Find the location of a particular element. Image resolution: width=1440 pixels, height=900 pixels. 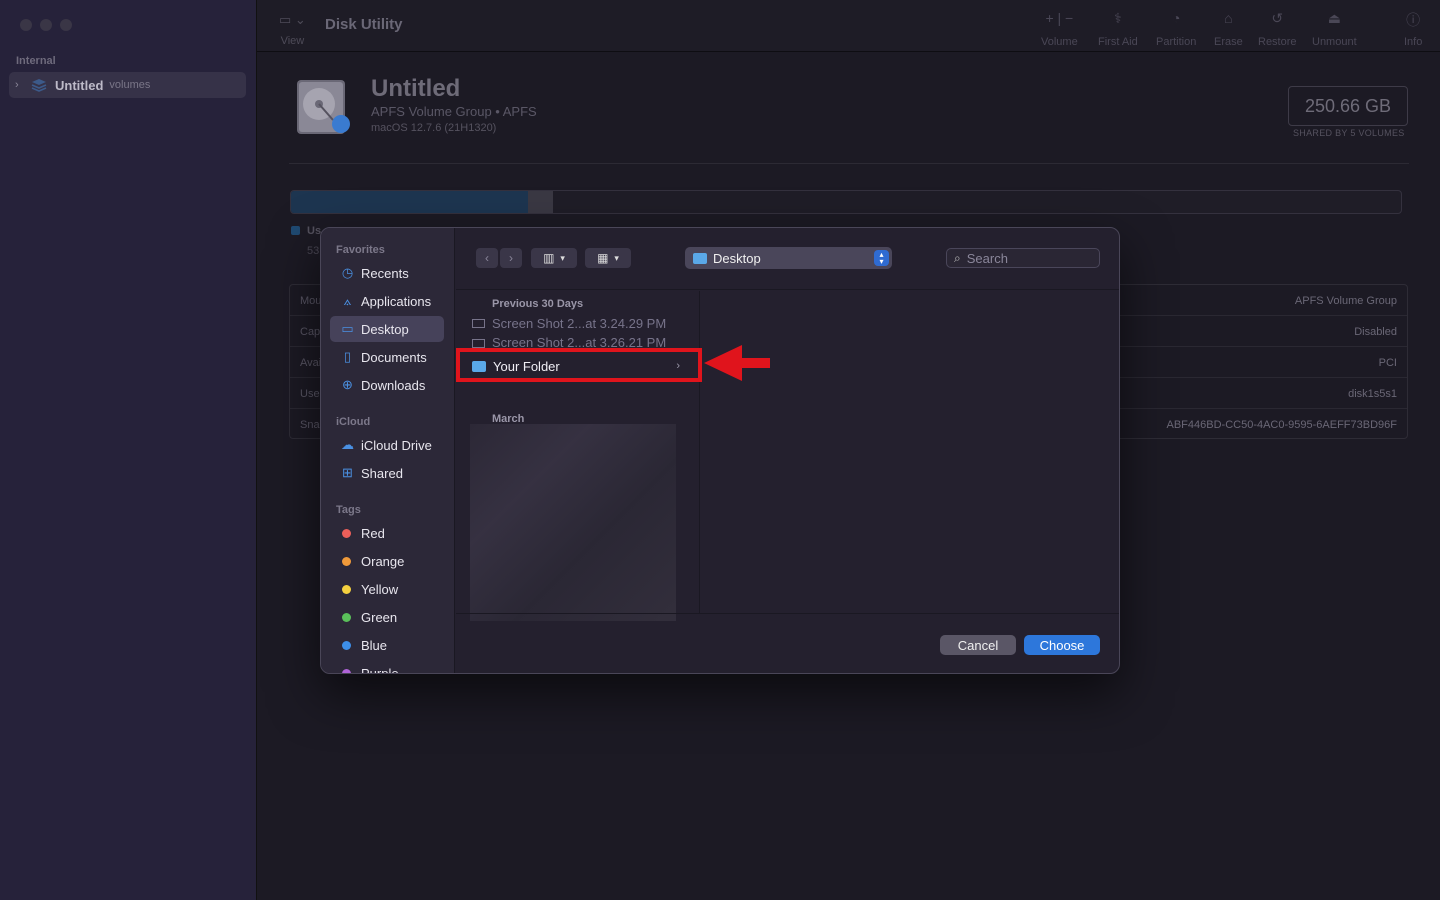

capacity-shared-label: SHARED BY 5 VOLUMES is located at coordinates (1349, 133).